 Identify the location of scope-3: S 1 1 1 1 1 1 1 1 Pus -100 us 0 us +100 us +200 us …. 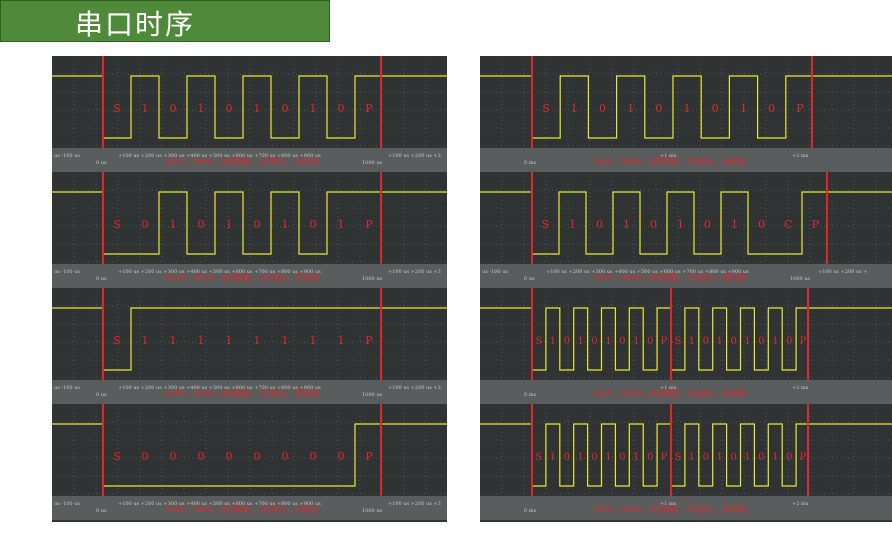
(249, 346).